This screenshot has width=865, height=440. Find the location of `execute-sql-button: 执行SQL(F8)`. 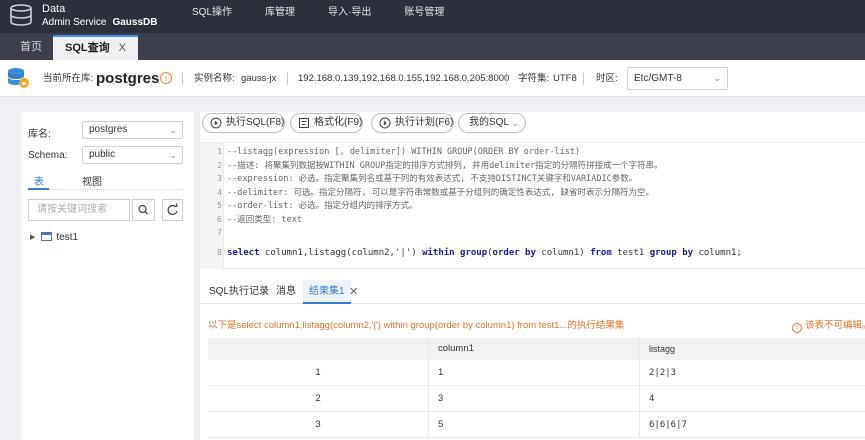

execute-sql-button: 执行SQL(F8) is located at coordinates (244, 123).